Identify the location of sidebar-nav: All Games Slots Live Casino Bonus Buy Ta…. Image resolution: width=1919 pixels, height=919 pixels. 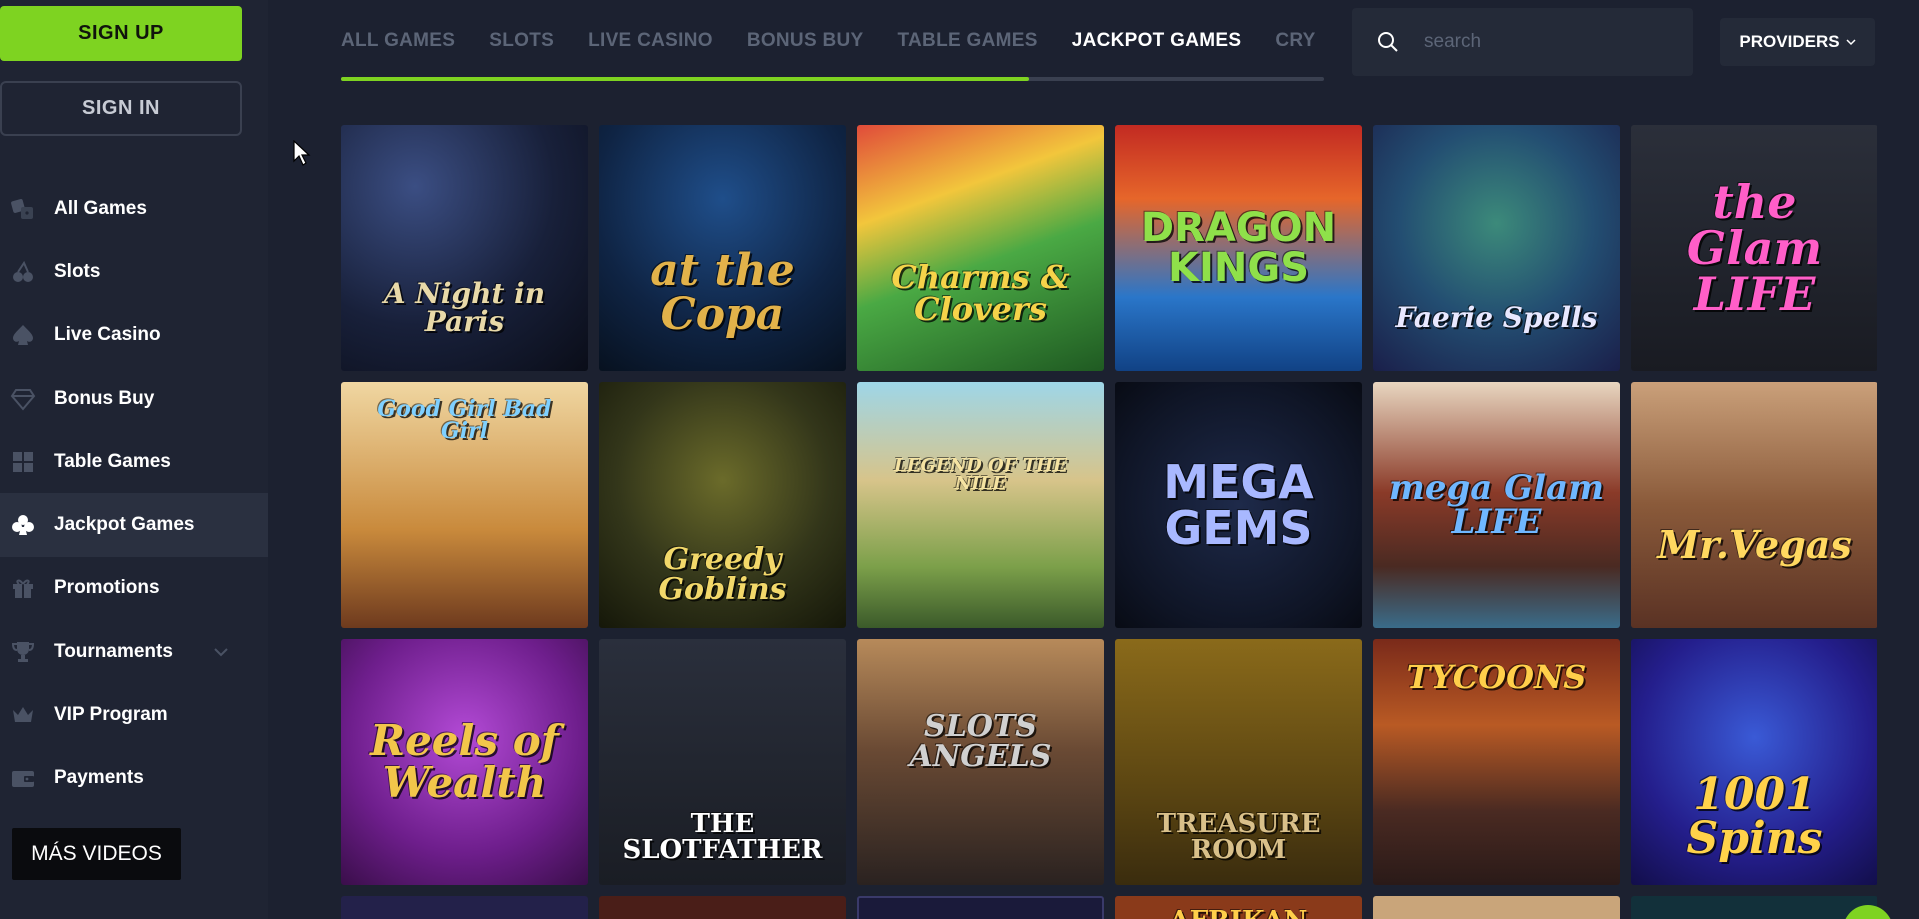
(134, 493).